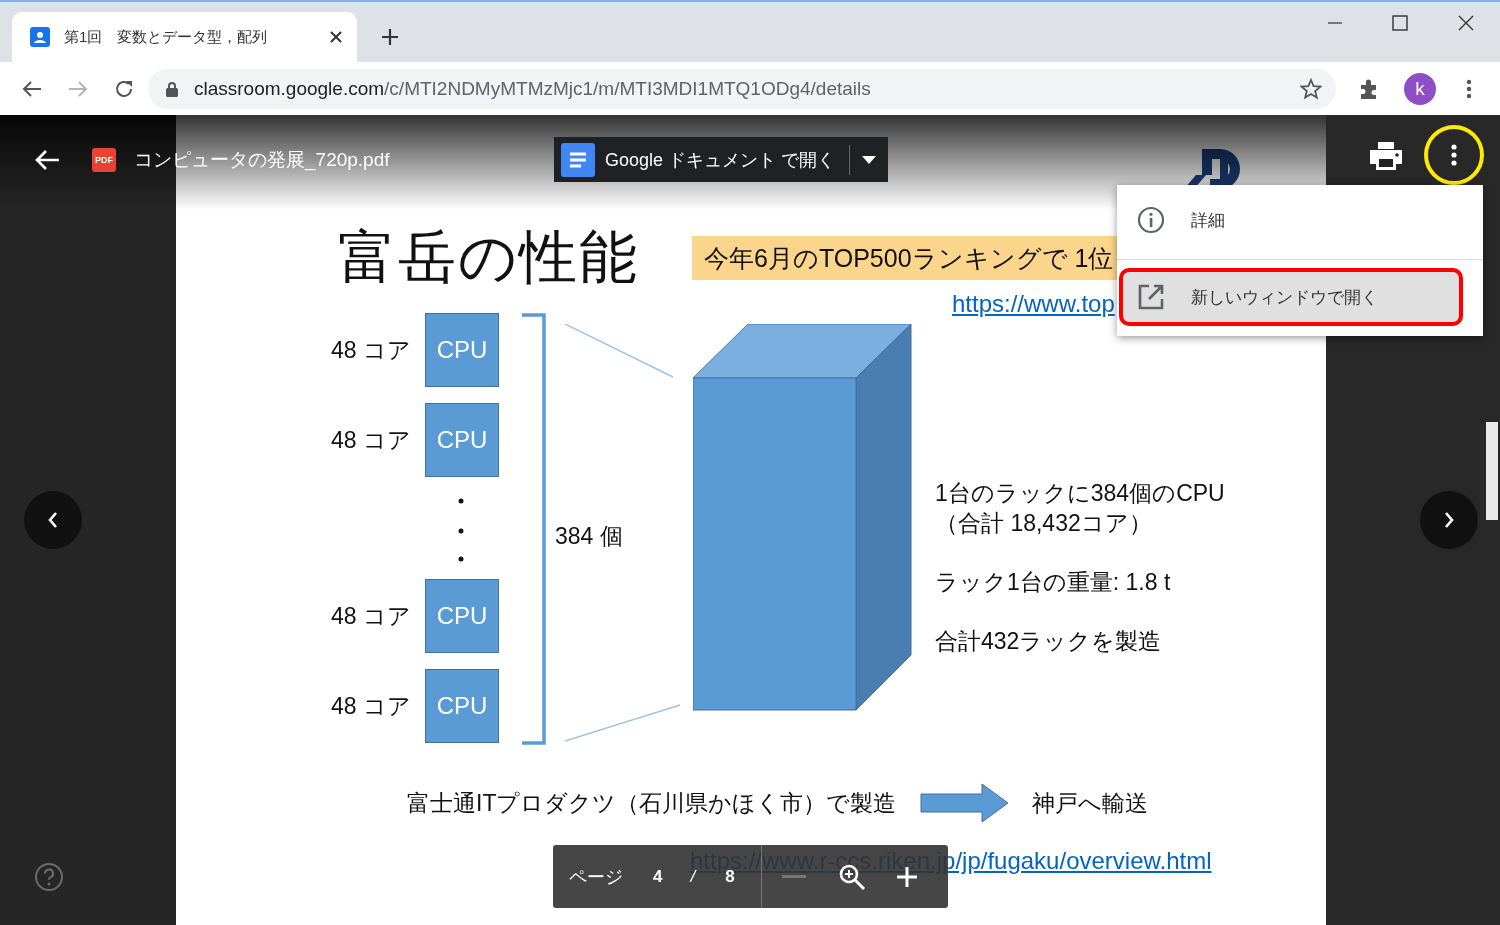 The width and height of the screenshot is (1500, 925). I want to click on maximize-icon, so click(1400, 23).